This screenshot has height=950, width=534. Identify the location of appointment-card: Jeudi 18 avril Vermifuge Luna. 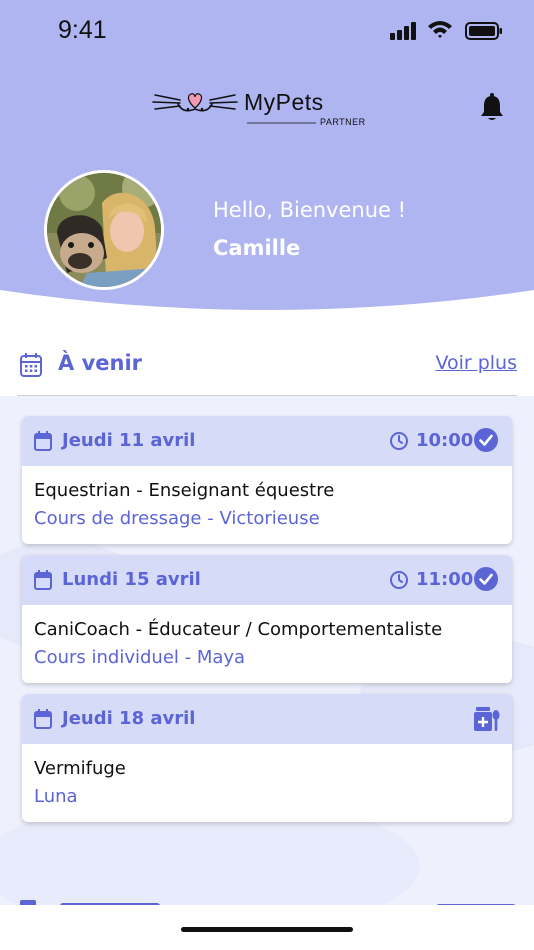
(267, 758).